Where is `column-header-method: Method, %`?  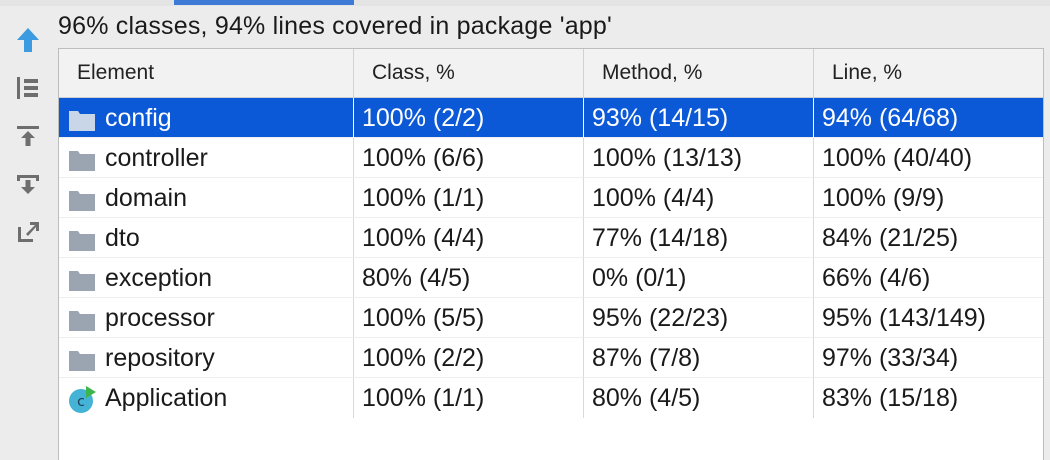 column-header-method: Method, % is located at coordinates (699, 73).